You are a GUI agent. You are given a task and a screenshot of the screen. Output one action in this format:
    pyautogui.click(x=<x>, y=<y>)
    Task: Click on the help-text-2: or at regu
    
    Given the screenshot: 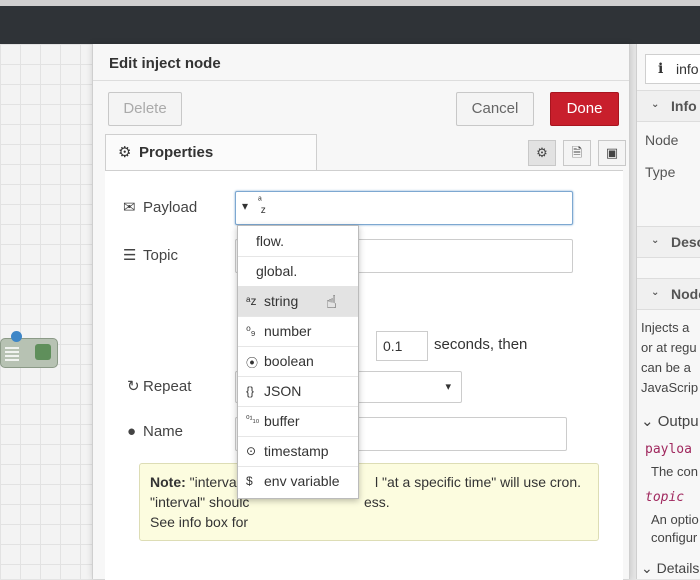 What is the action you would take?
    pyautogui.click(x=669, y=347)
    